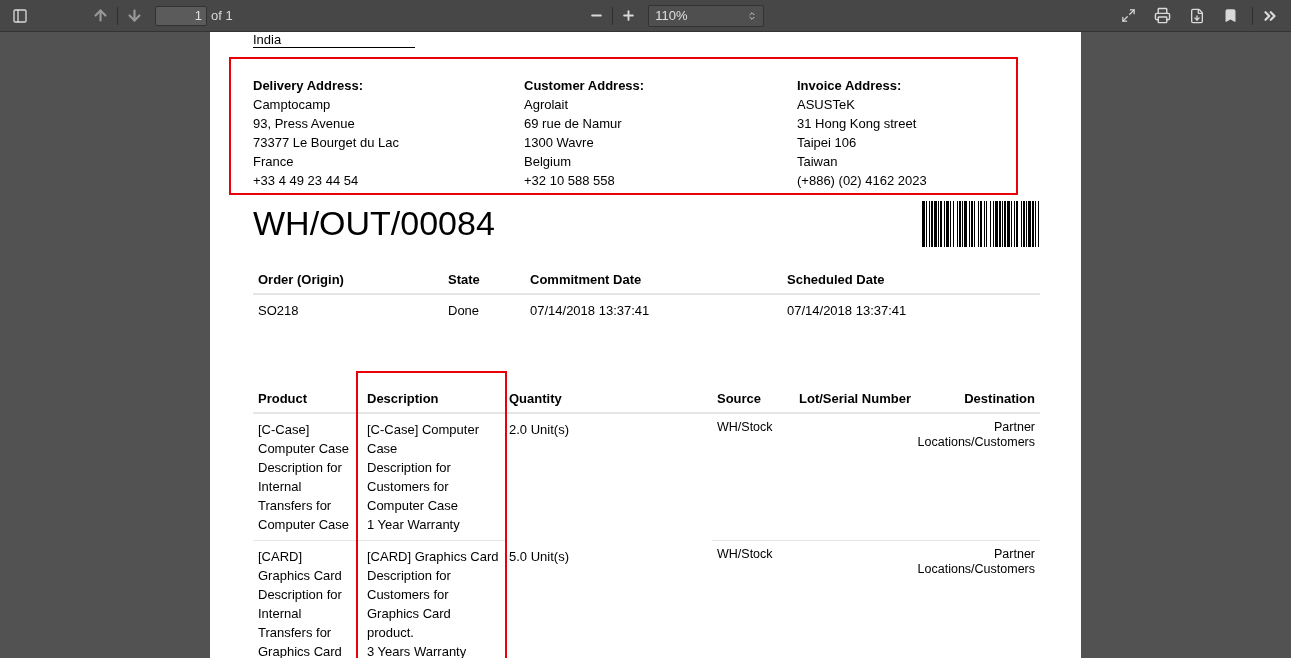 The width and height of the screenshot is (1291, 658). What do you see at coordinates (434, 399) in the screenshot?
I see `column-header: Description` at bounding box center [434, 399].